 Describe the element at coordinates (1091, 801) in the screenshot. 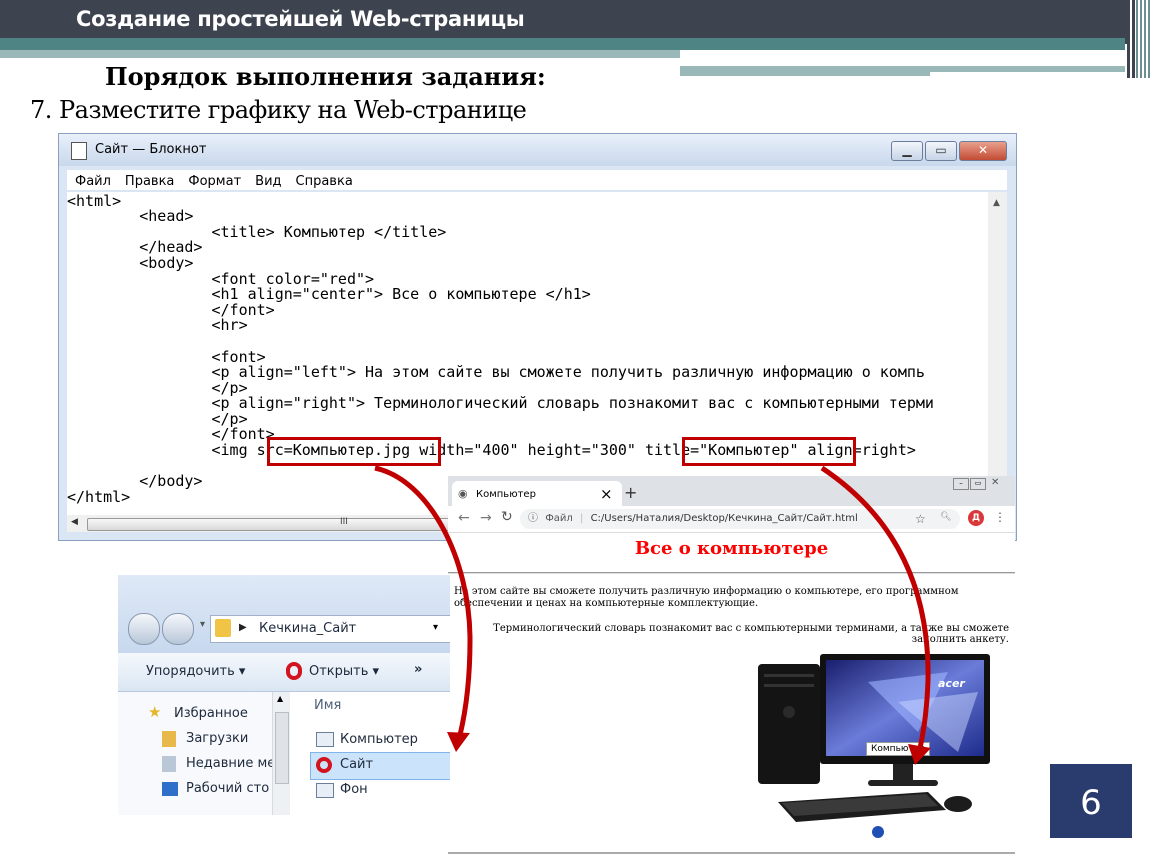

I see `page-number-badge: 6` at that location.